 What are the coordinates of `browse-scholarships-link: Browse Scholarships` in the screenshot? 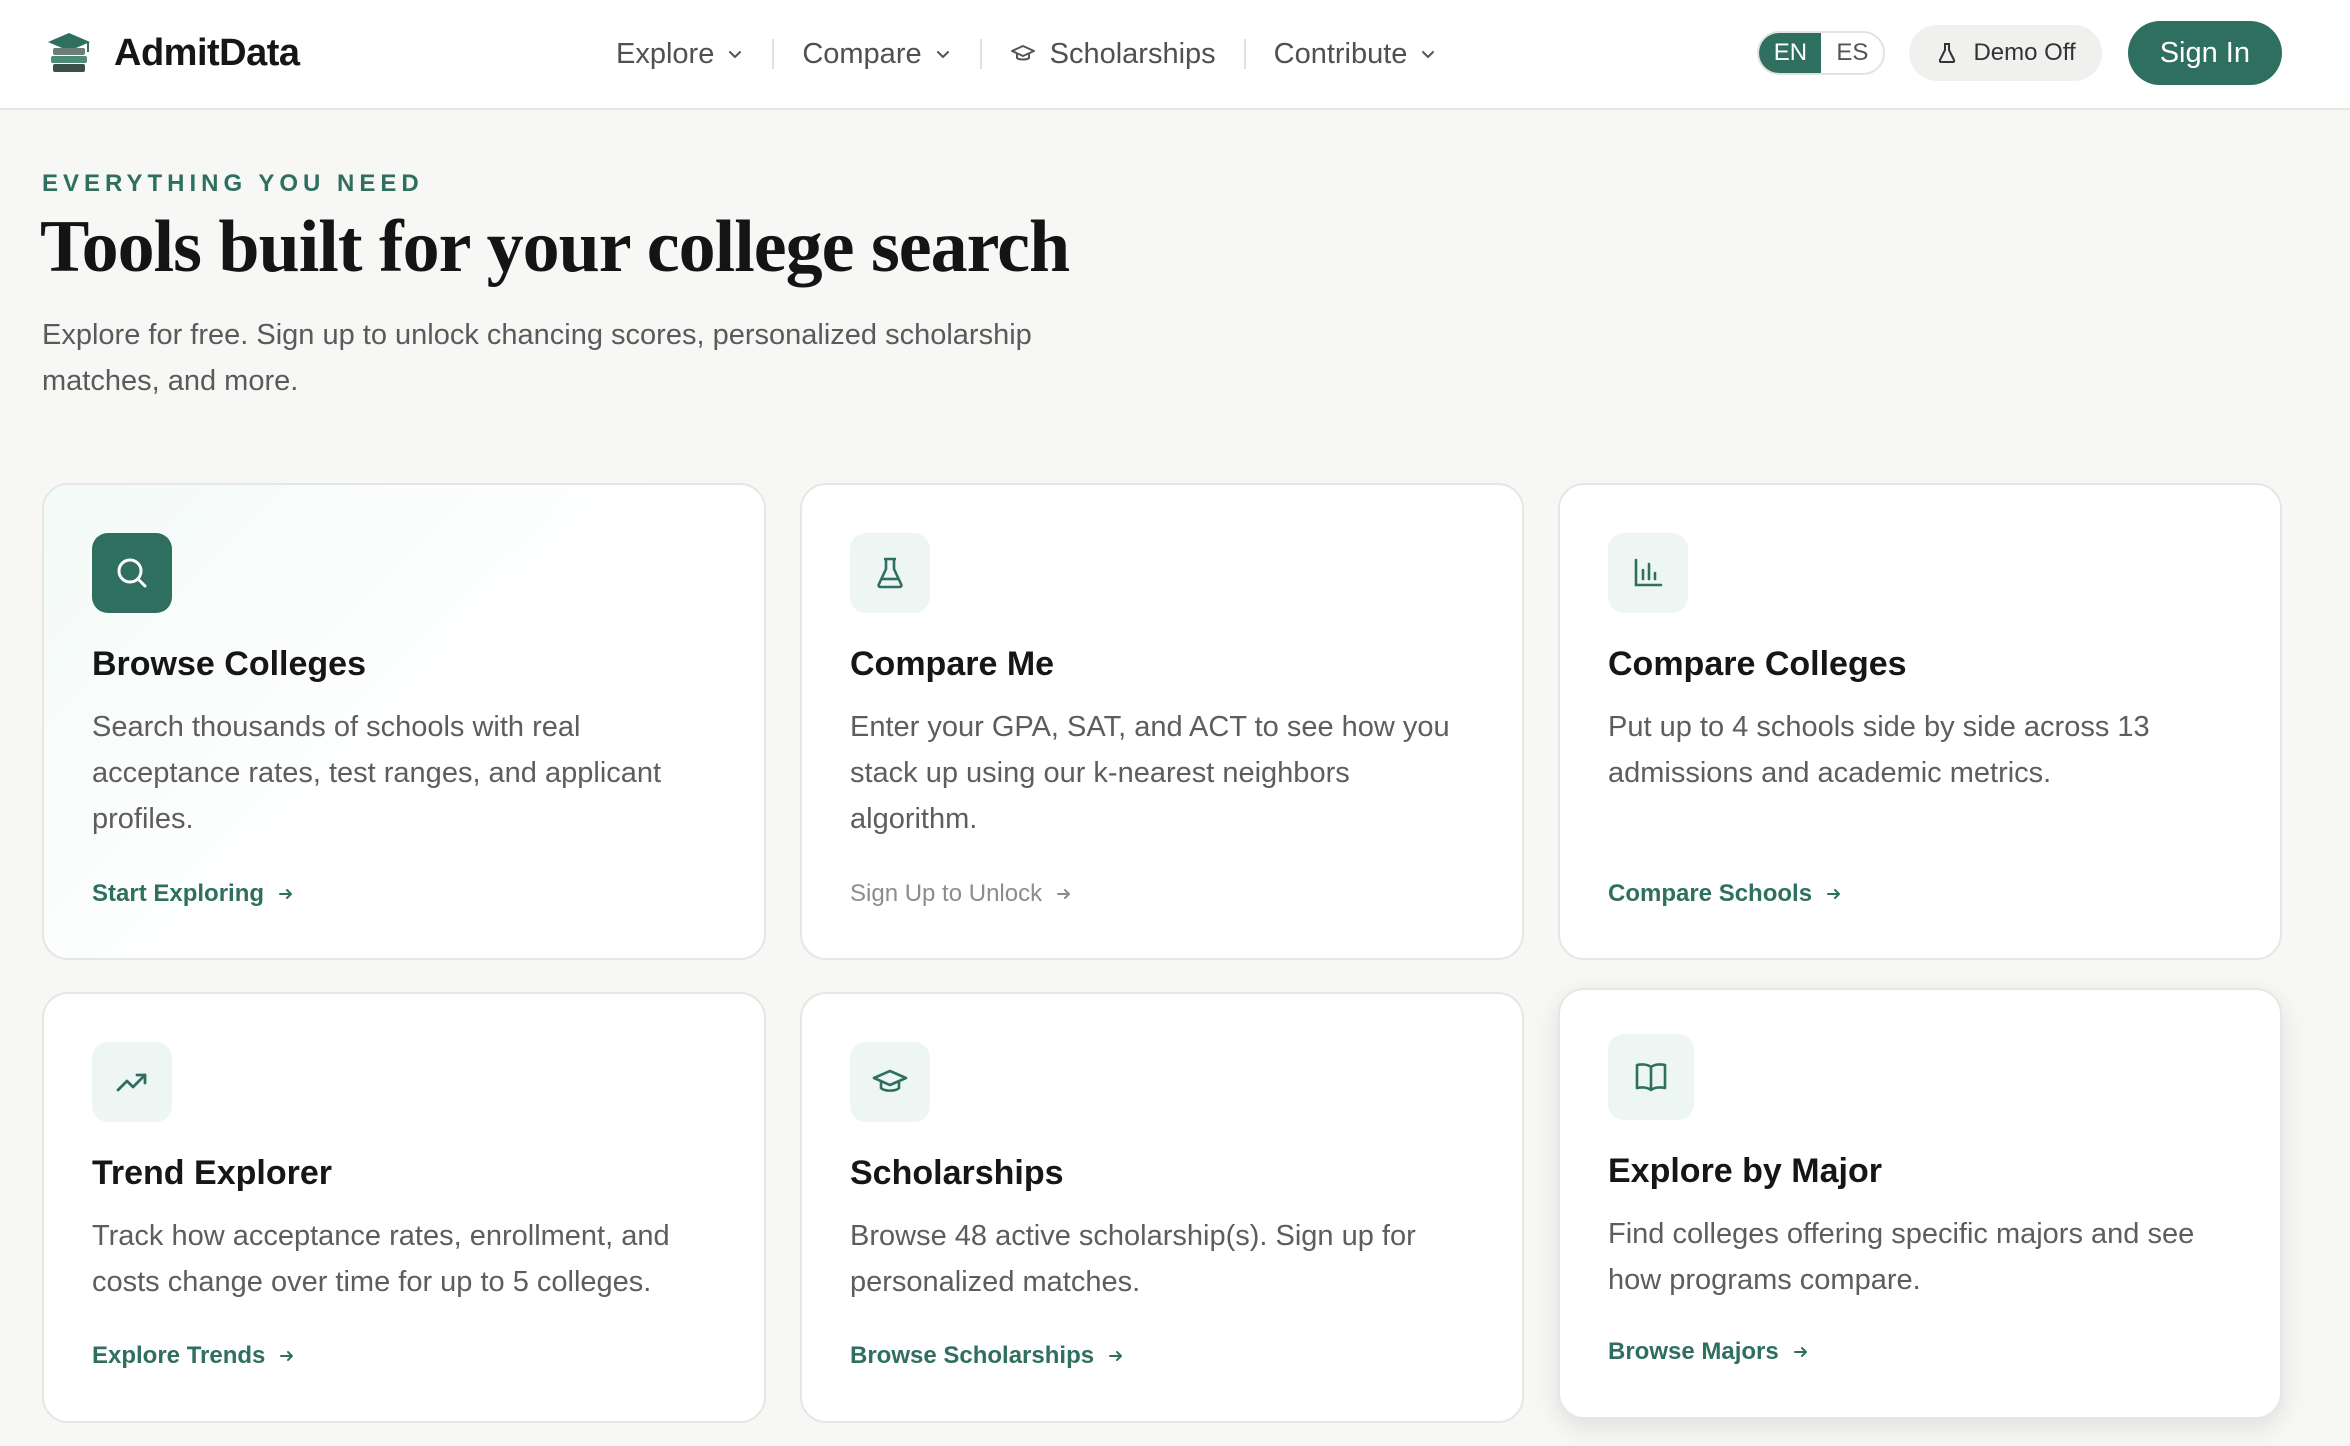 It's located at (988, 1356).